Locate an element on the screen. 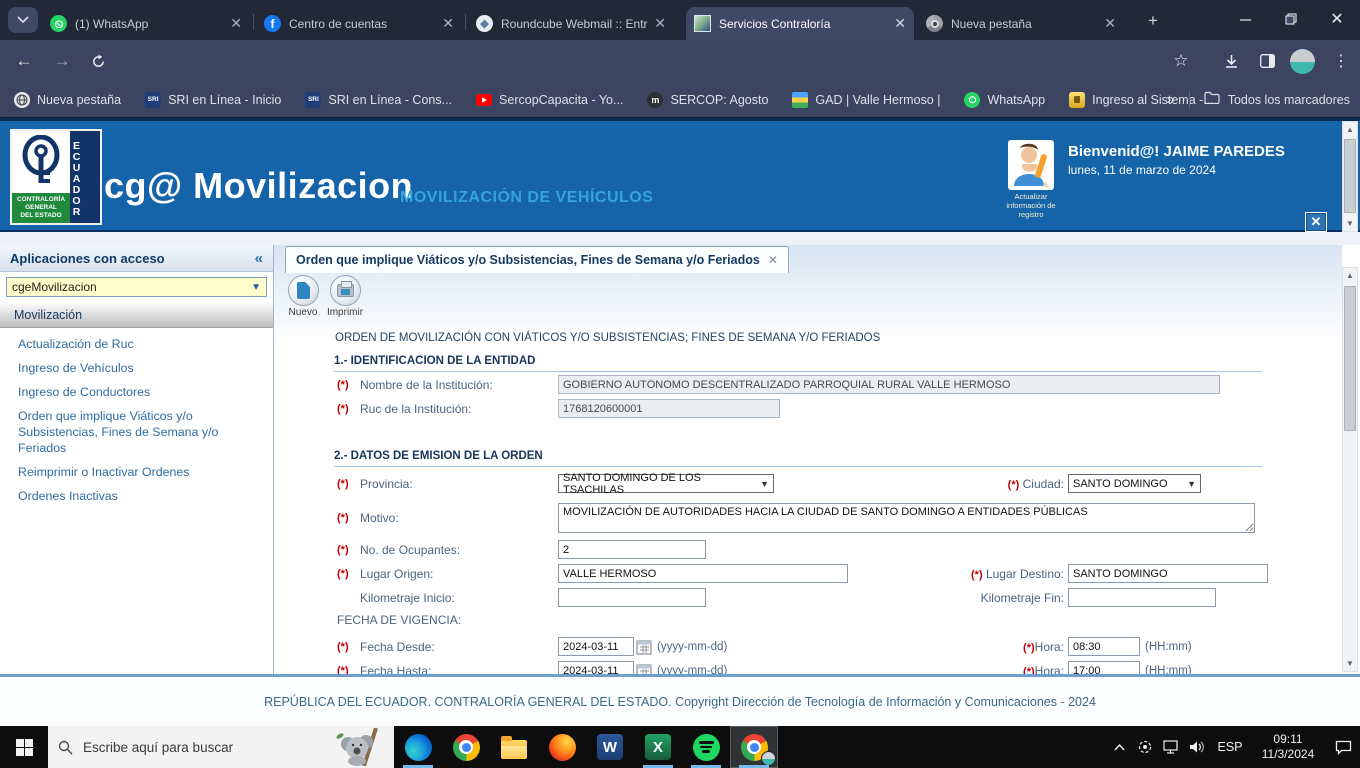 The image size is (1360, 768). taskbar-chrome-active is located at coordinates (754, 747).